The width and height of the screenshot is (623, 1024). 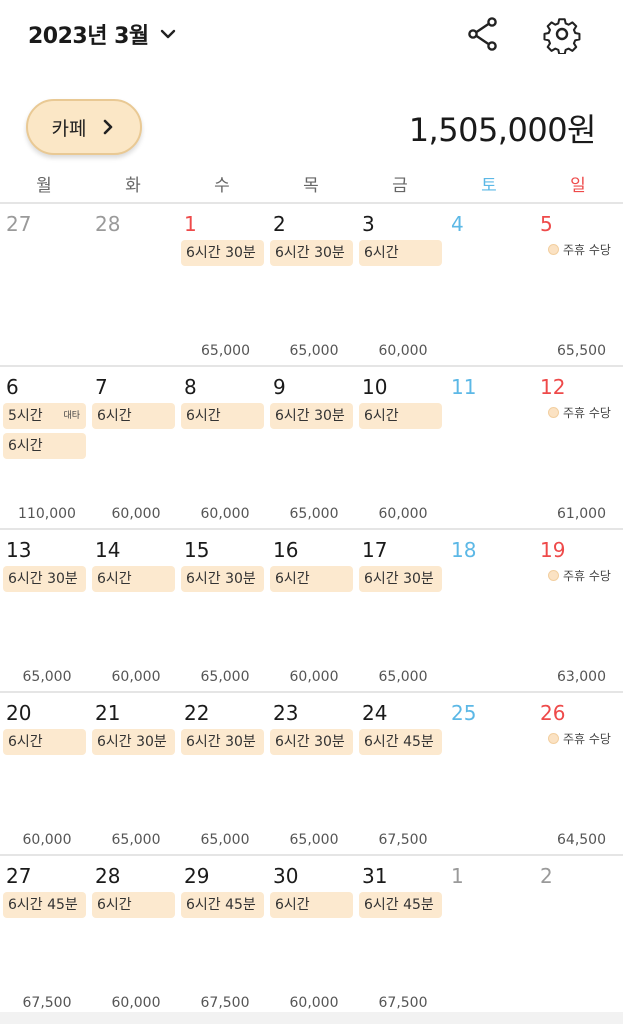 What do you see at coordinates (286, 876) in the screenshot?
I see `day-number: 30` at bounding box center [286, 876].